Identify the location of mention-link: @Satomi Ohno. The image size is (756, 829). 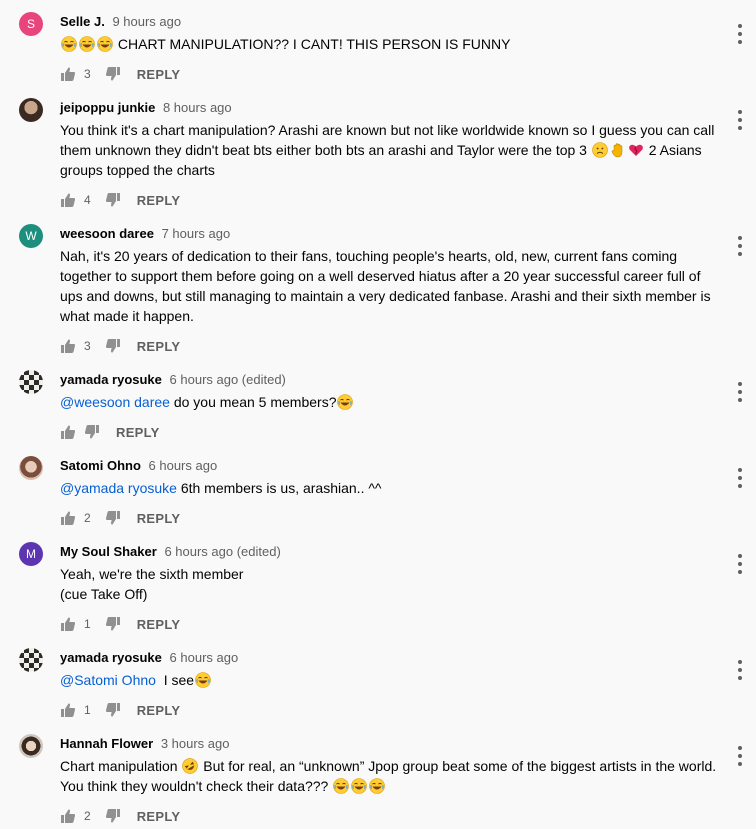
(108, 680).